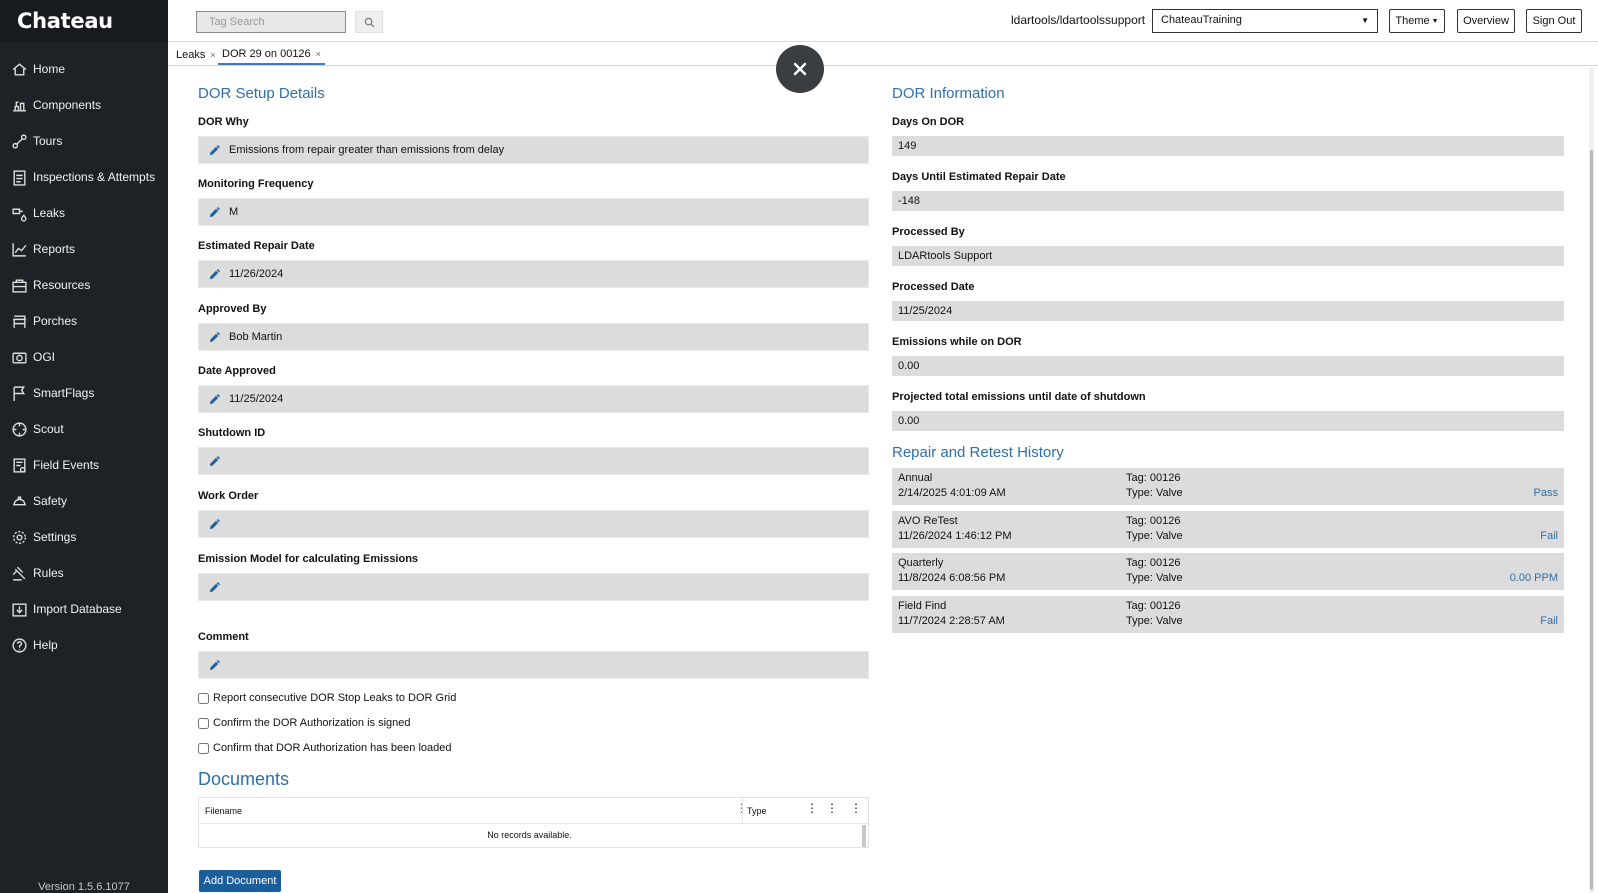 The width and height of the screenshot is (1598, 893). I want to click on tab-strip: Leaks × DOR 29 on 00126 ×, so click(883, 54).